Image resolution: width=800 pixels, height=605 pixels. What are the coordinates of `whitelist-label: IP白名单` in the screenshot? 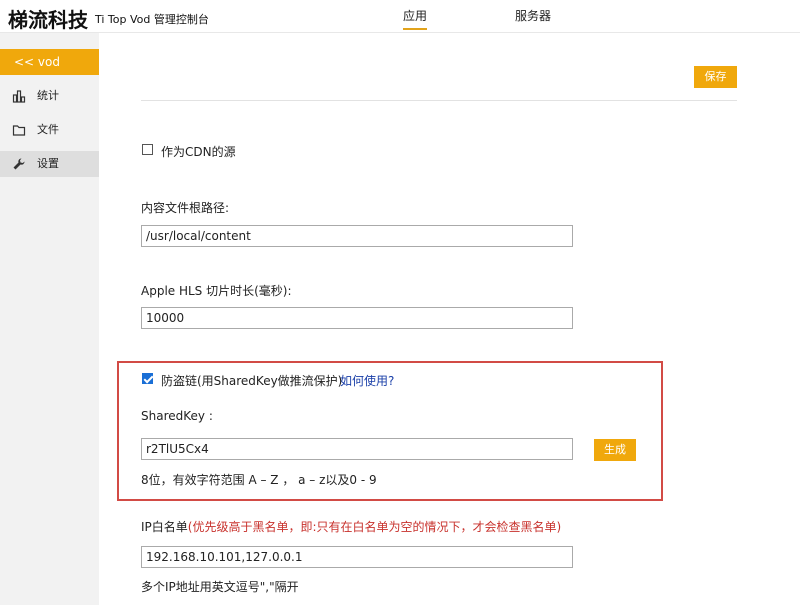 It's located at (164, 527).